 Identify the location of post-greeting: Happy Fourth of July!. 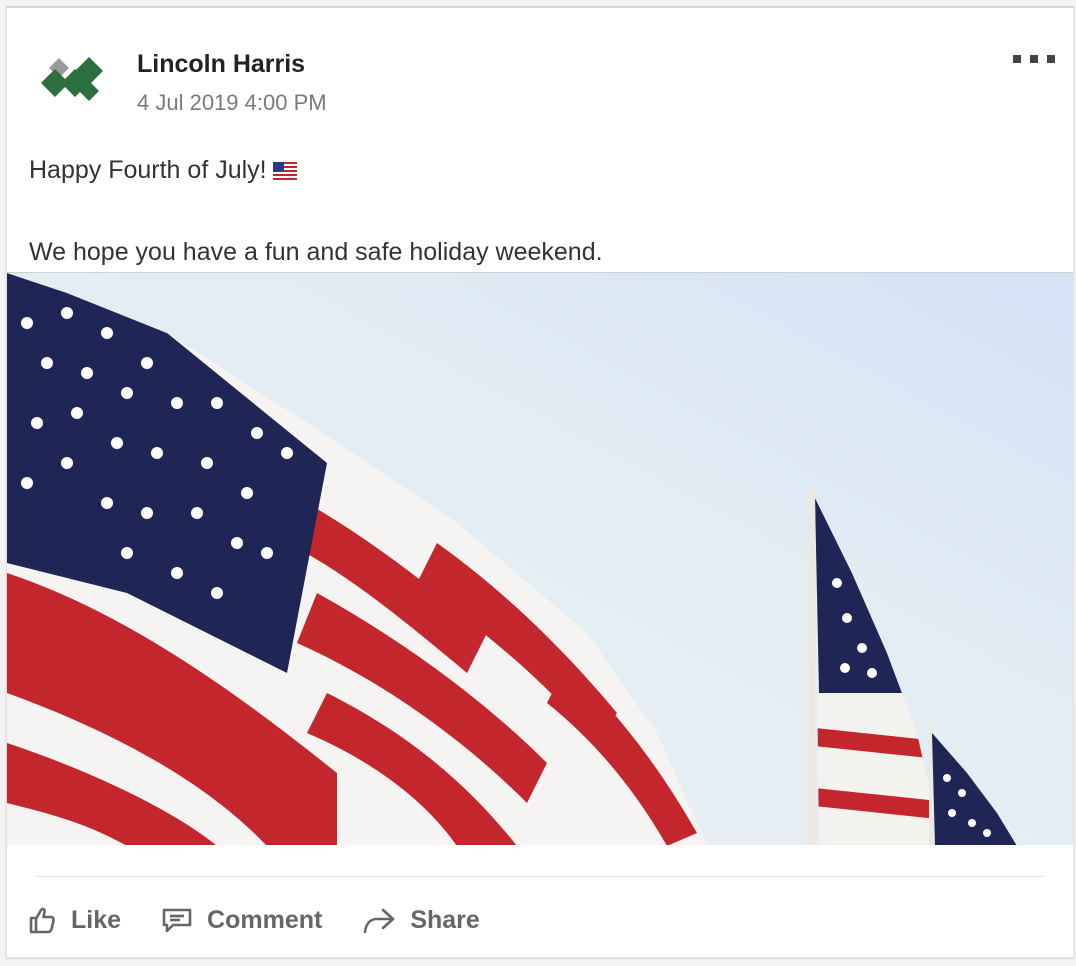
(148, 170).